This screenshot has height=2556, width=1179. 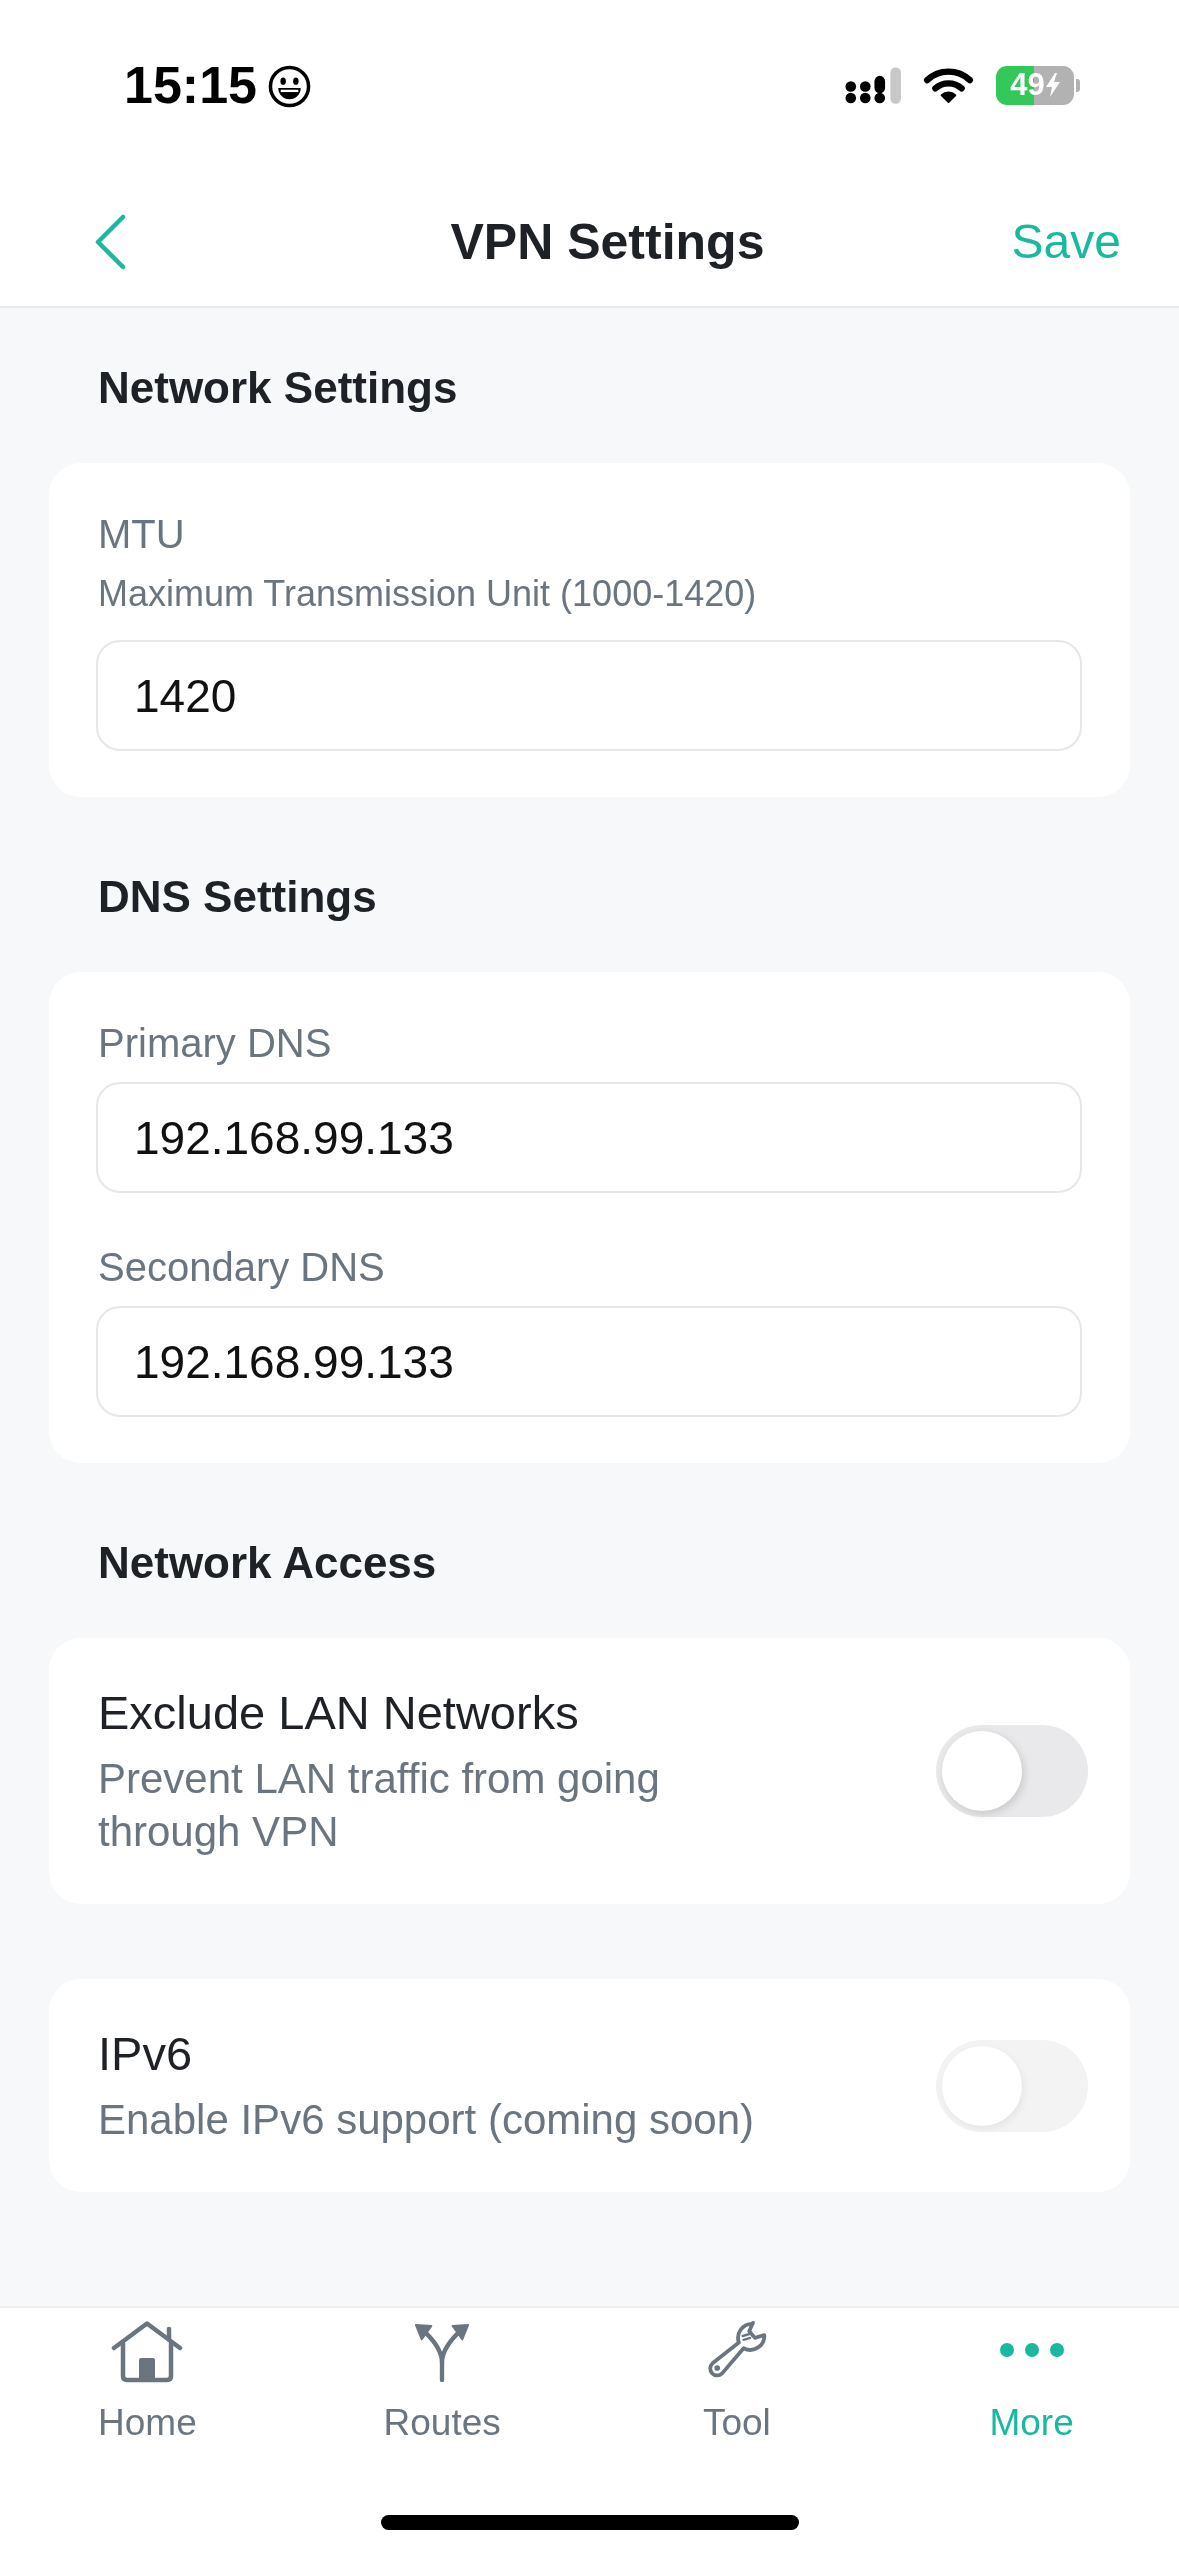 What do you see at coordinates (267, 1563) in the screenshot?
I see `section-heading: Network Access` at bounding box center [267, 1563].